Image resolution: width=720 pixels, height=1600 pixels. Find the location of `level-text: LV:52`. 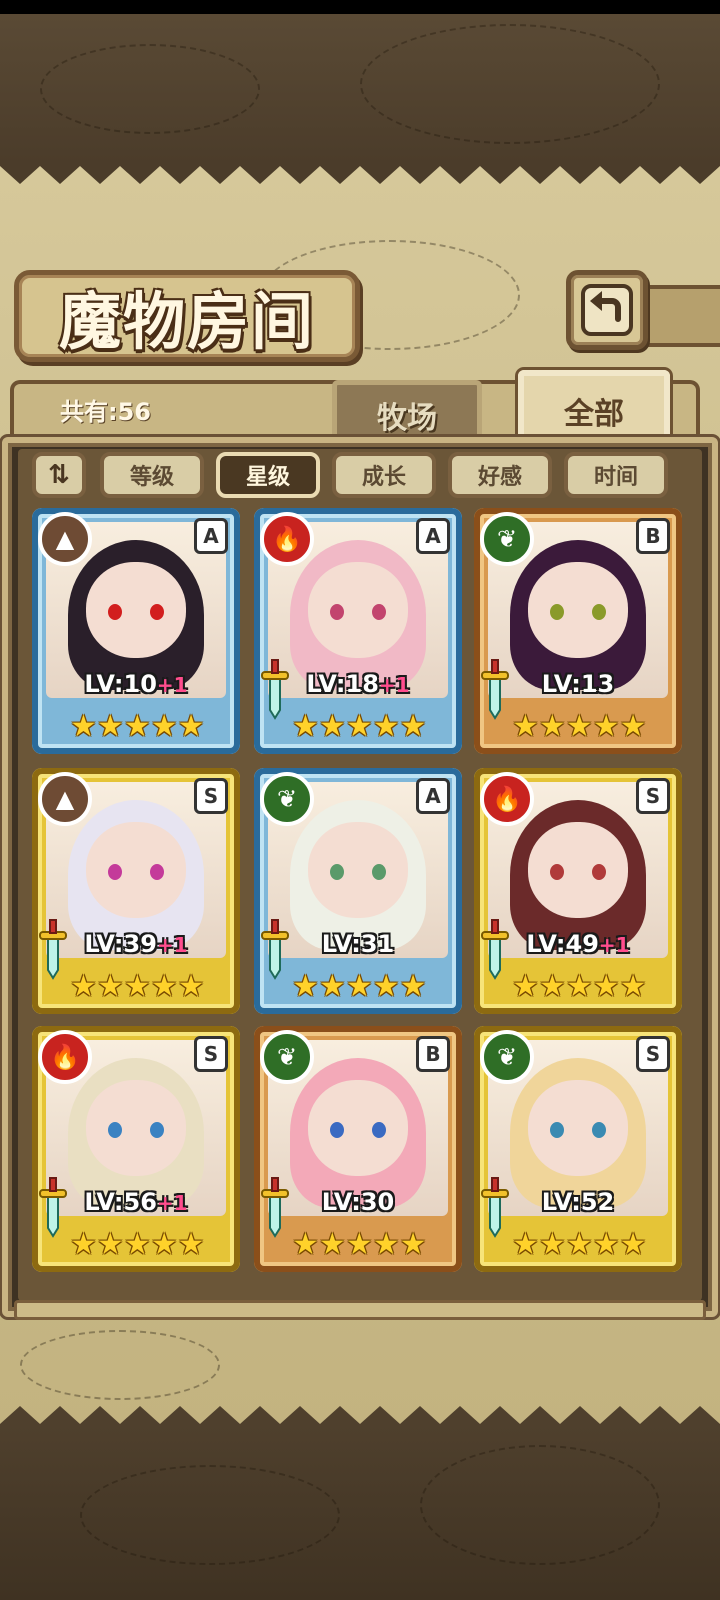

level-text: LV:52 is located at coordinates (578, 1202).